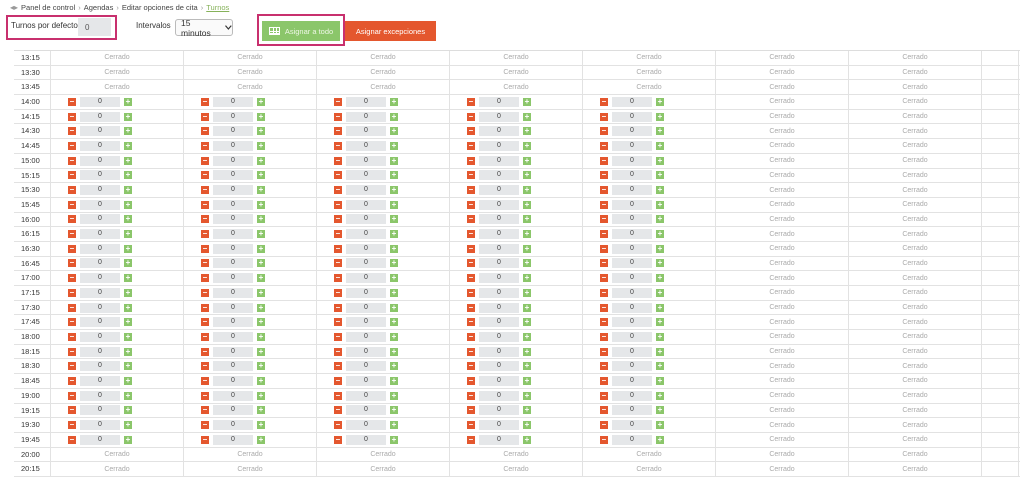 This screenshot has width=1024, height=477. What do you see at coordinates (301, 31) in the screenshot?
I see `assign-all-button: Asignar a todo` at bounding box center [301, 31].